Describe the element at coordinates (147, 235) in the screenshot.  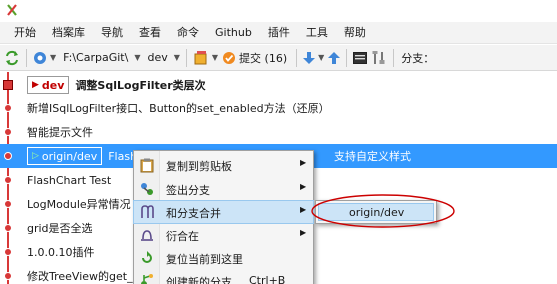
I see `rebase-icon` at that location.